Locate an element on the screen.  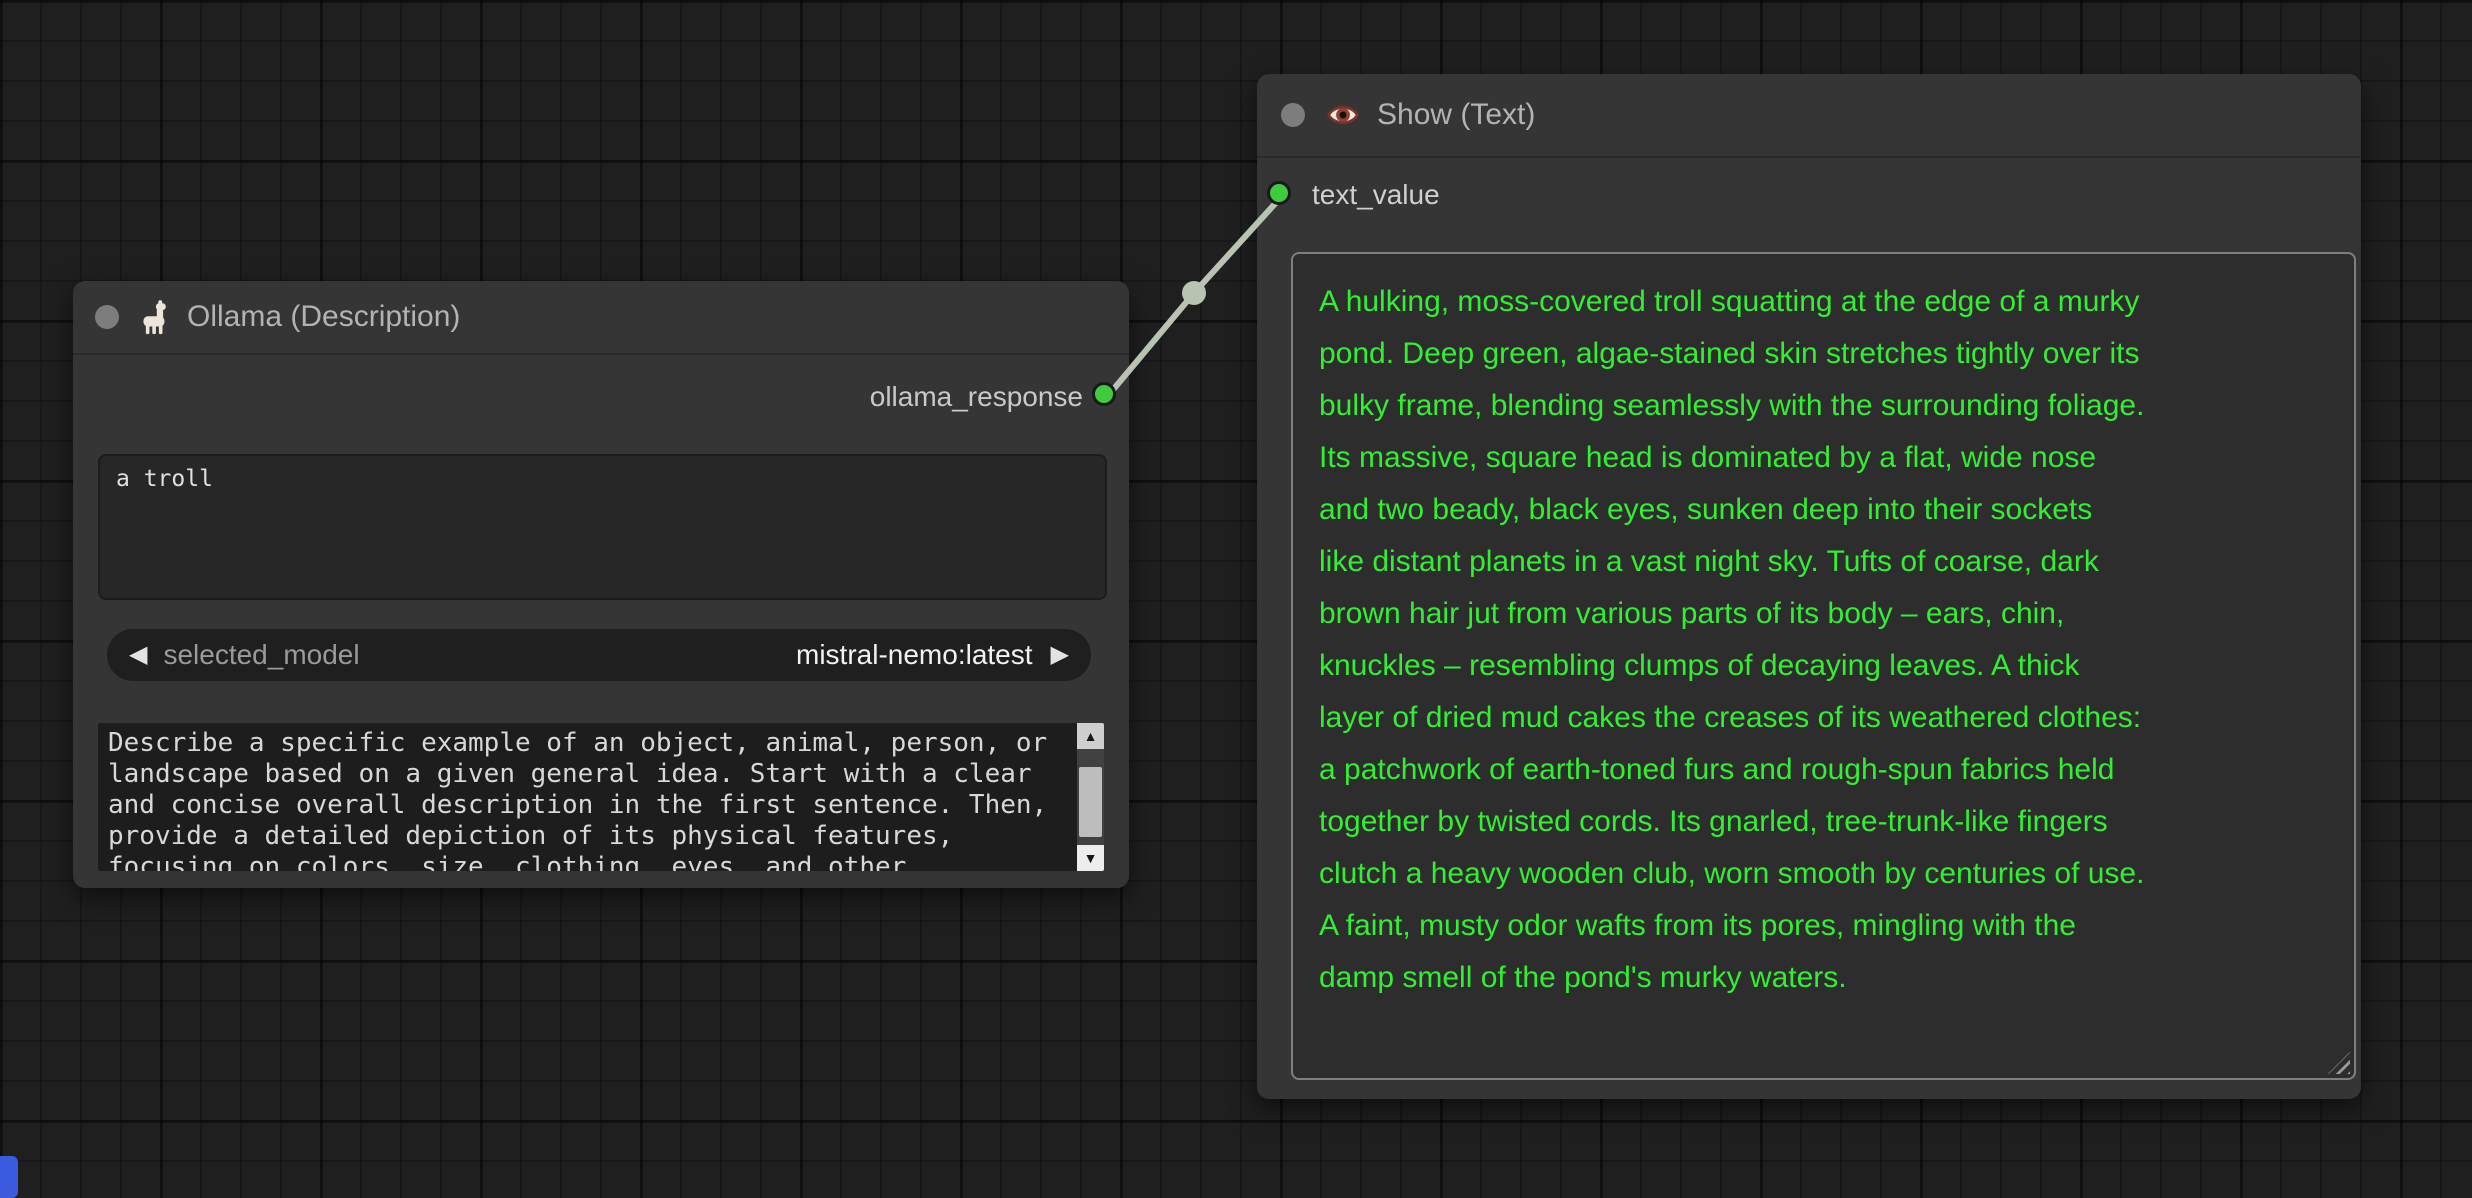
ollama-node-header: Ollama (Description) is located at coordinates (601, 318).